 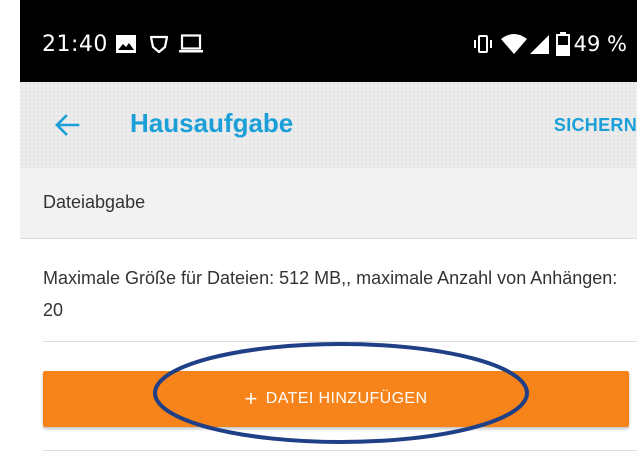 I want to click on back-arrow-icon, so click(x=67, y=125).